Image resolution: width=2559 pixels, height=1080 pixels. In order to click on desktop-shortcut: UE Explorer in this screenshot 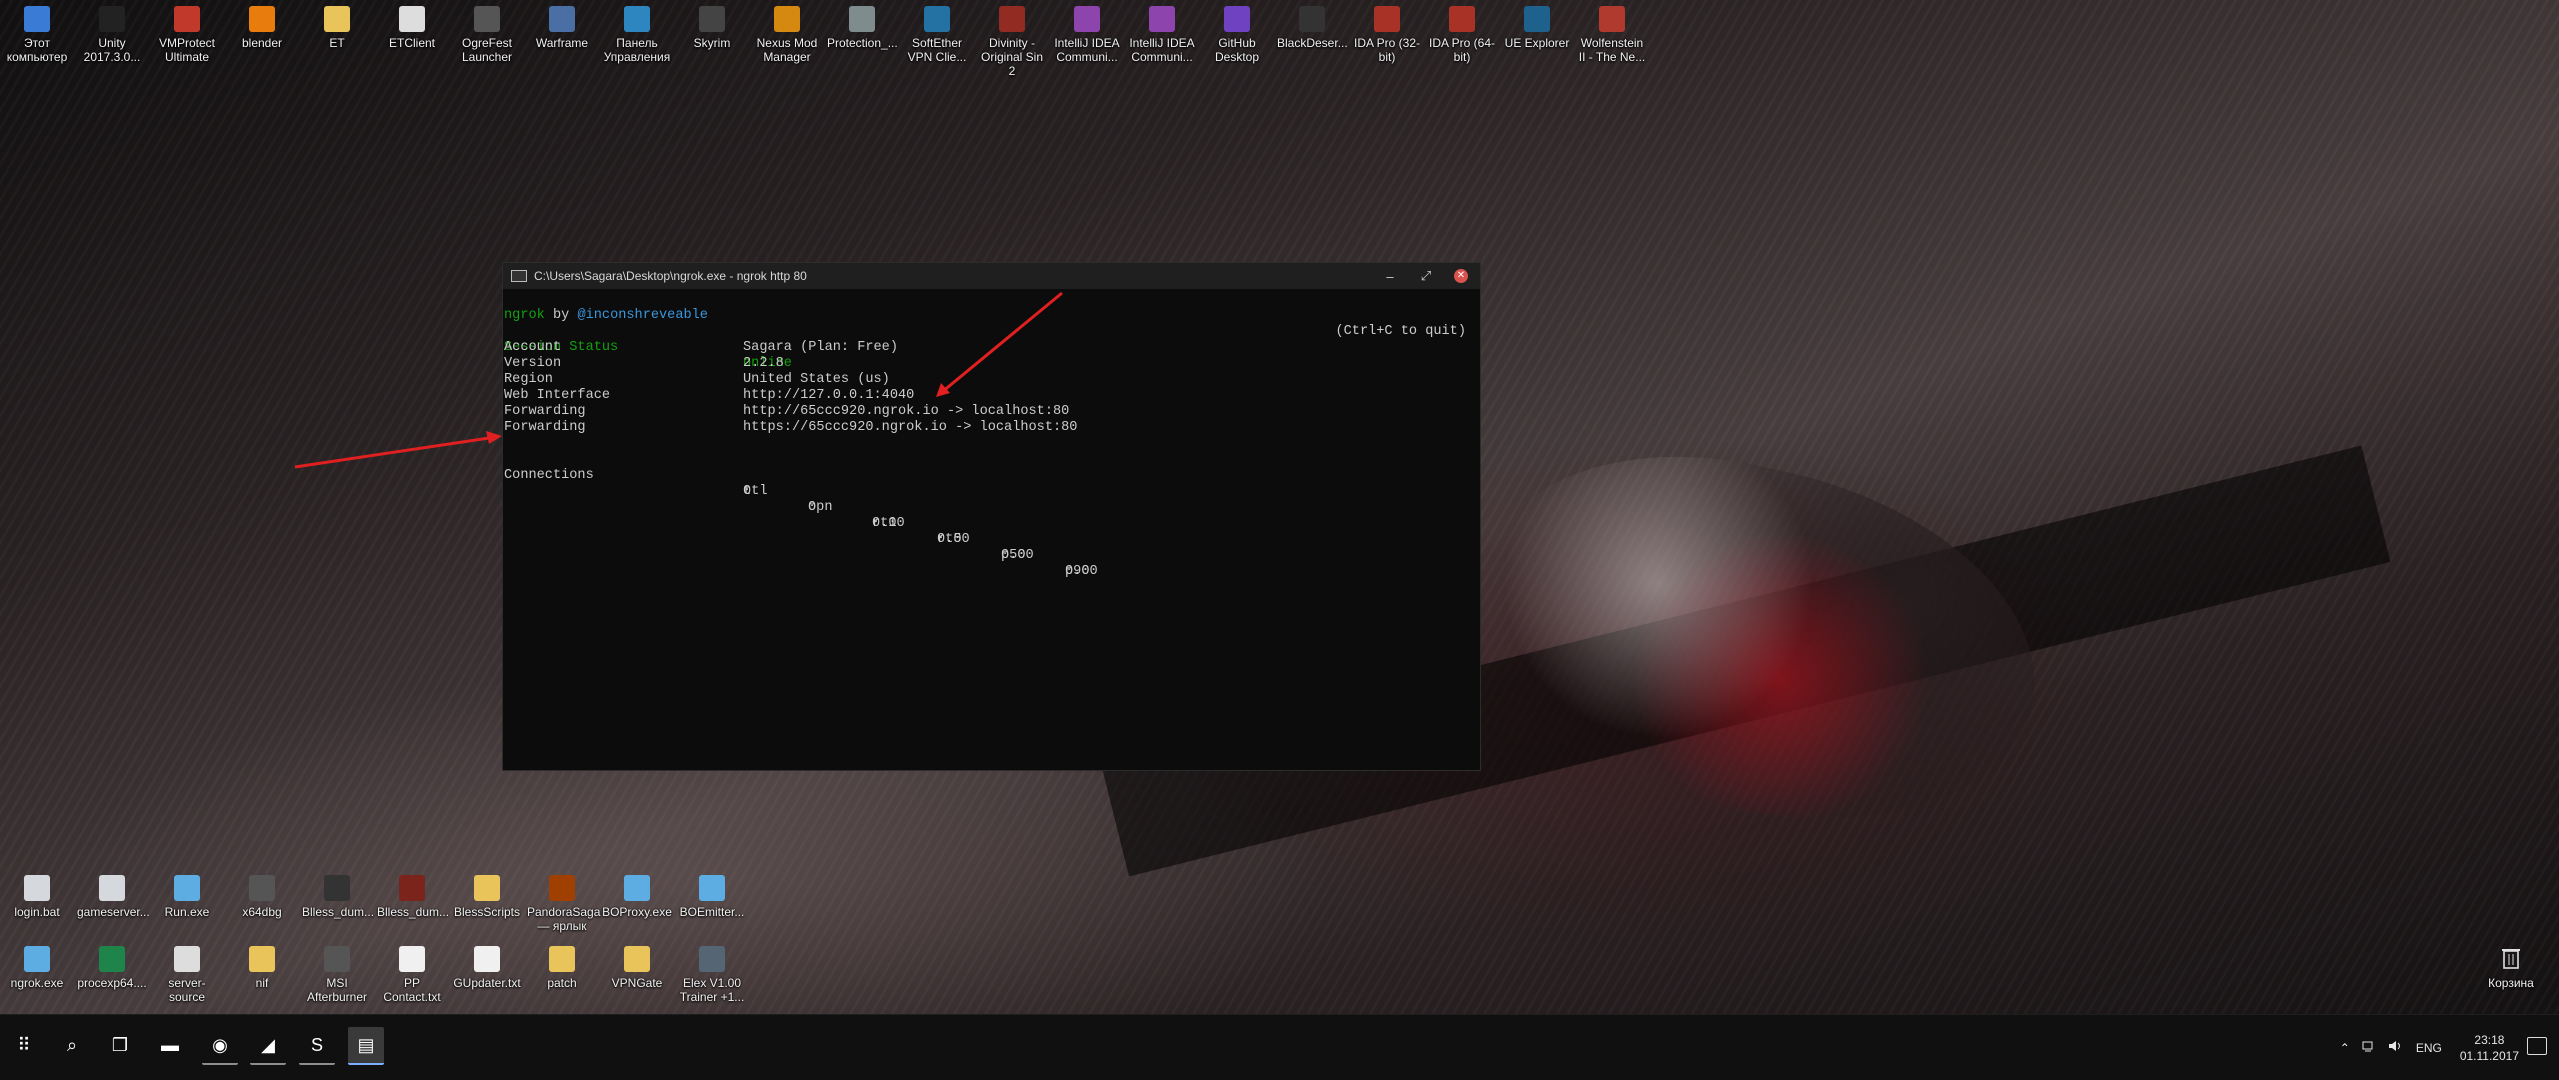, I will do `click(1537, 27)`.